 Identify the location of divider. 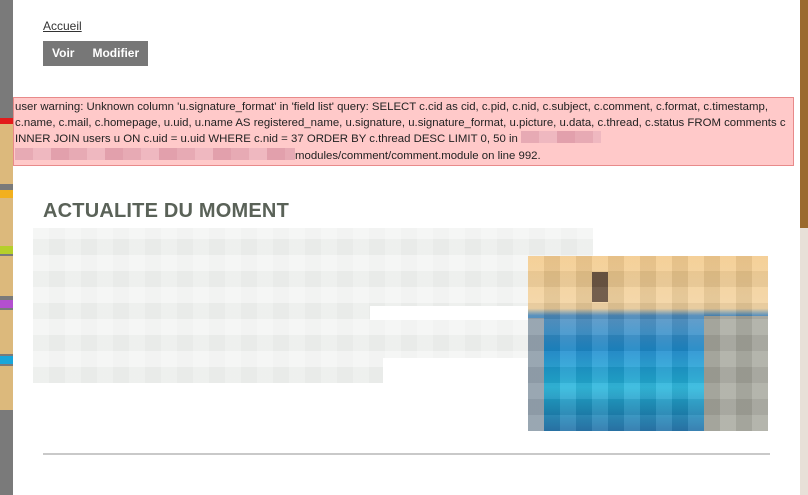
(406, 454).